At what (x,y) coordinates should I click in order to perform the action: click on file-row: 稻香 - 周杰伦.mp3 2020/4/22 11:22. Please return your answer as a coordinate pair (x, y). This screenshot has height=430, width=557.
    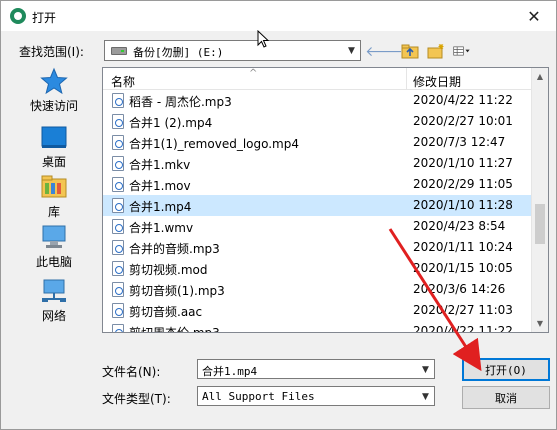
    Looking at the image, I should click on (318, 100).